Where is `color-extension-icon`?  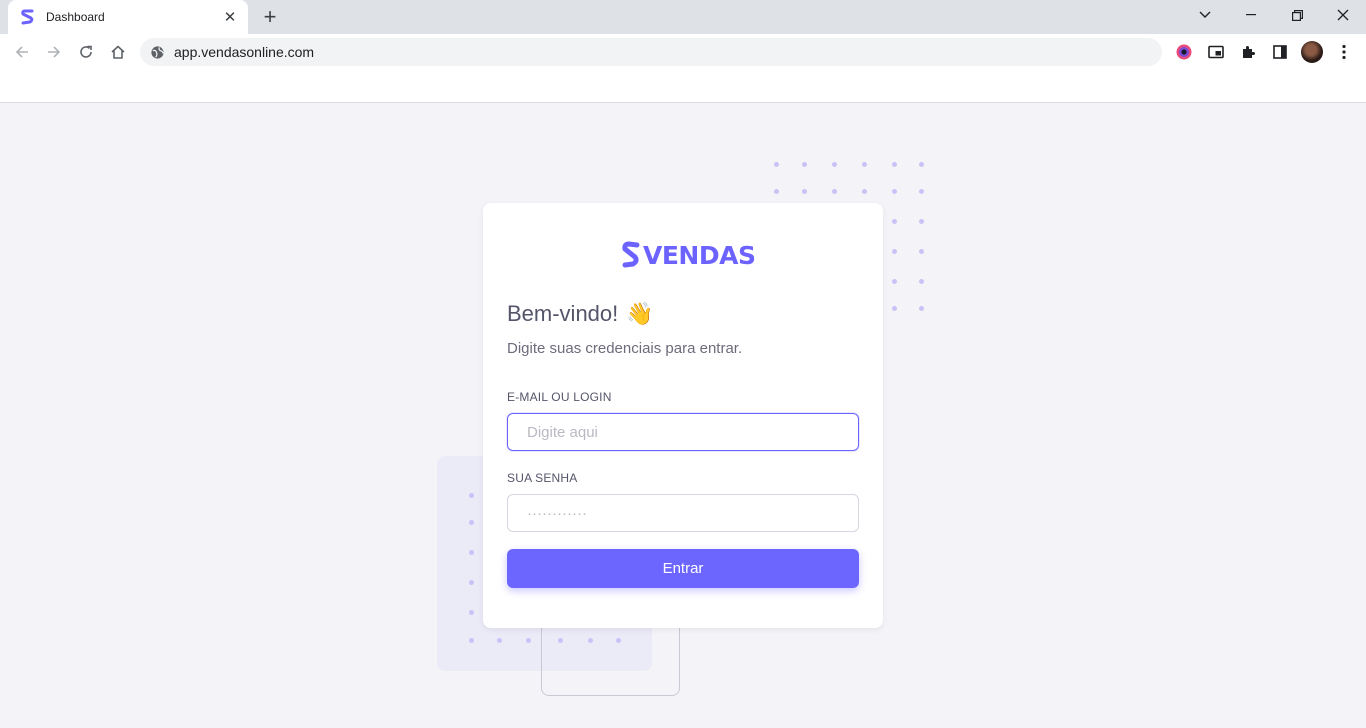
color-extension-icon is located at coordinates (1184, 52).